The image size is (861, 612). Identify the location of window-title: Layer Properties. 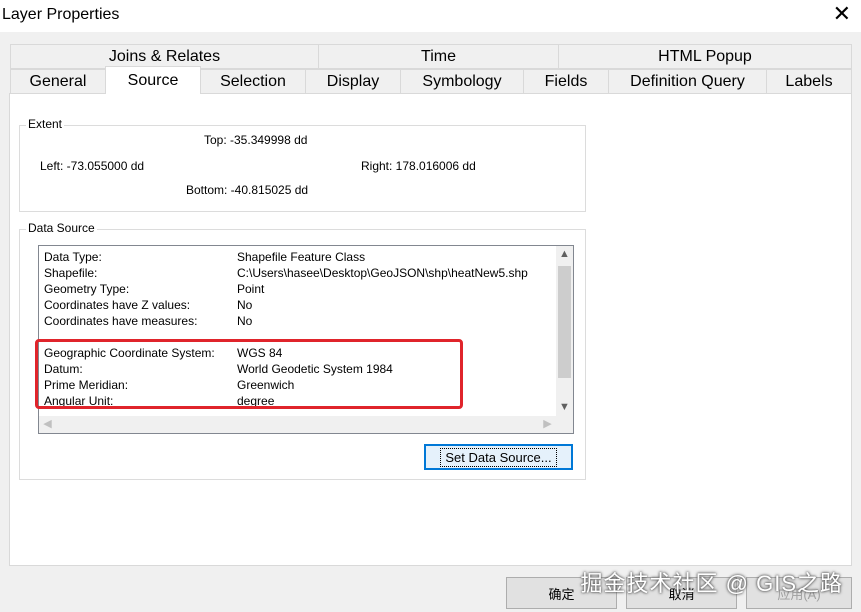
(61, 14).